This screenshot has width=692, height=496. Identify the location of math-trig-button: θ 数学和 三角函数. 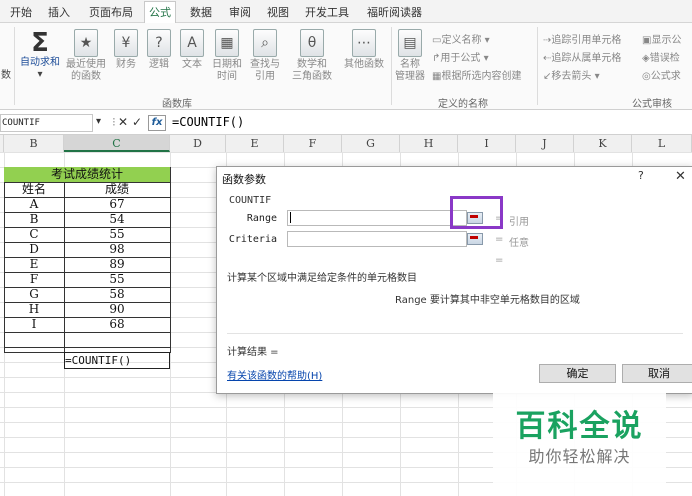
(312, 56).